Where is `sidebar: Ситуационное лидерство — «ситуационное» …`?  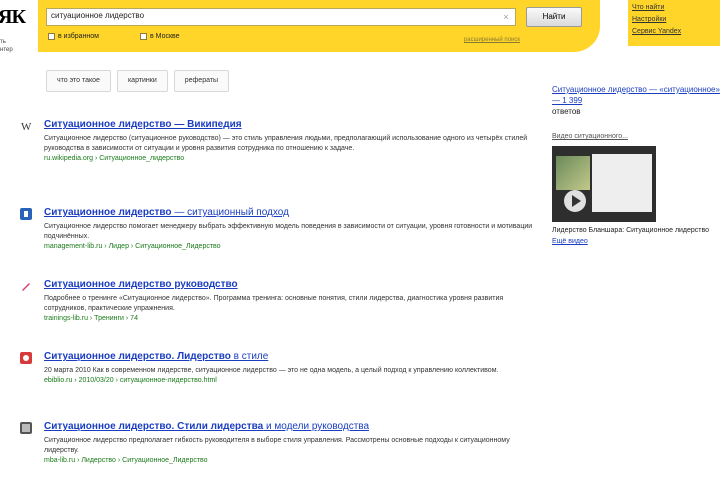
sidebar: Ситуационное лидерство — «ситуационное» … is located at coordinates (636, 165).